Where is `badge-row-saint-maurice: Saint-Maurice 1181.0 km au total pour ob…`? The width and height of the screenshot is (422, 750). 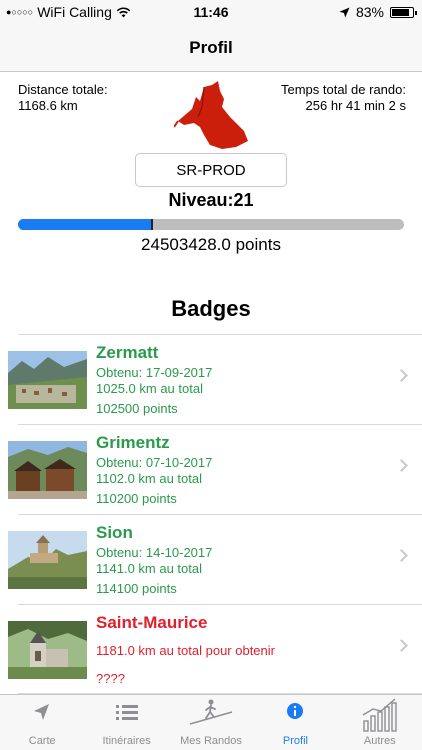
badge-row-saint-maurice: Saint-Maurice 1181.0 km au total pour ob… is located at coordinates (215, 649).